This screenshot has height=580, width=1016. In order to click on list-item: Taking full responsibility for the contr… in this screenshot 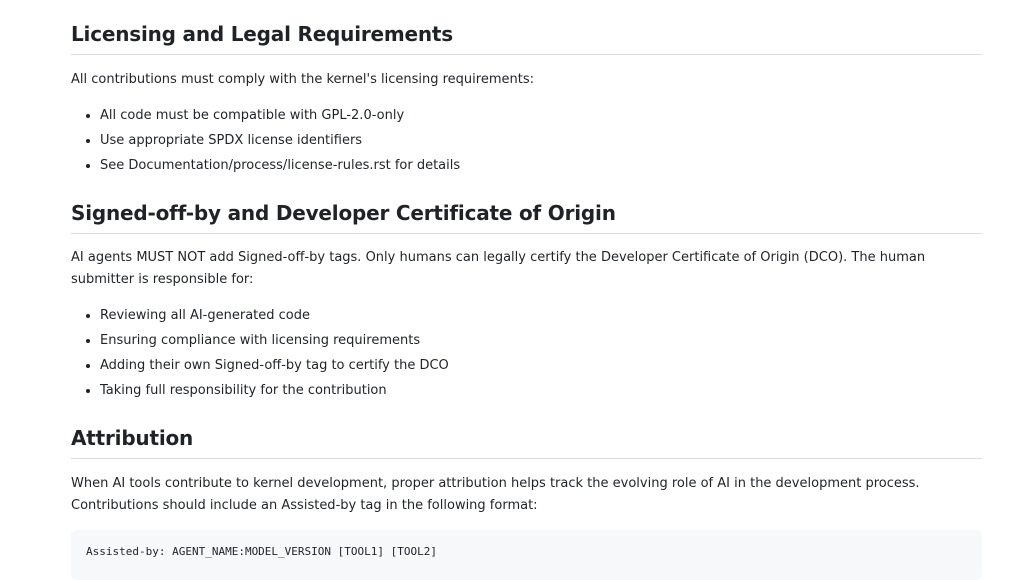, I will do `click(541, 390)`.